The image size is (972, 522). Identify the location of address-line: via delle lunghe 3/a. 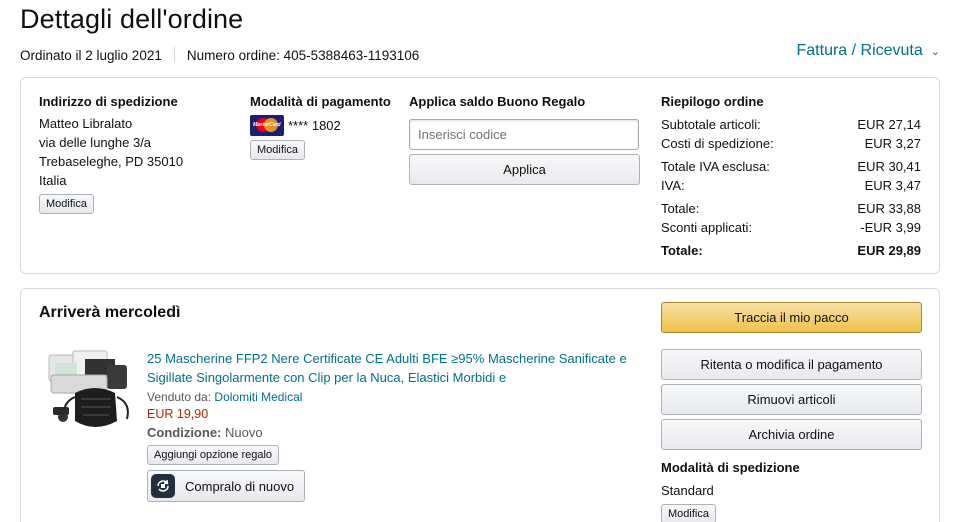
(95, 142).